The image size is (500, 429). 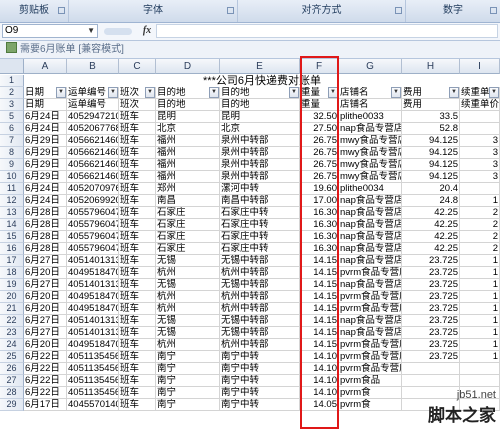 What do you see at coordinates (319, 225) in the screenshot?
I see `cell-w: 16.30` at bounding box center [319, 225].